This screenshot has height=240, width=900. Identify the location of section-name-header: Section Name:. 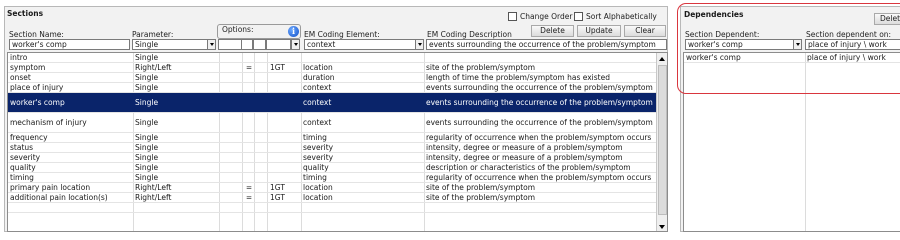
(36, 34).